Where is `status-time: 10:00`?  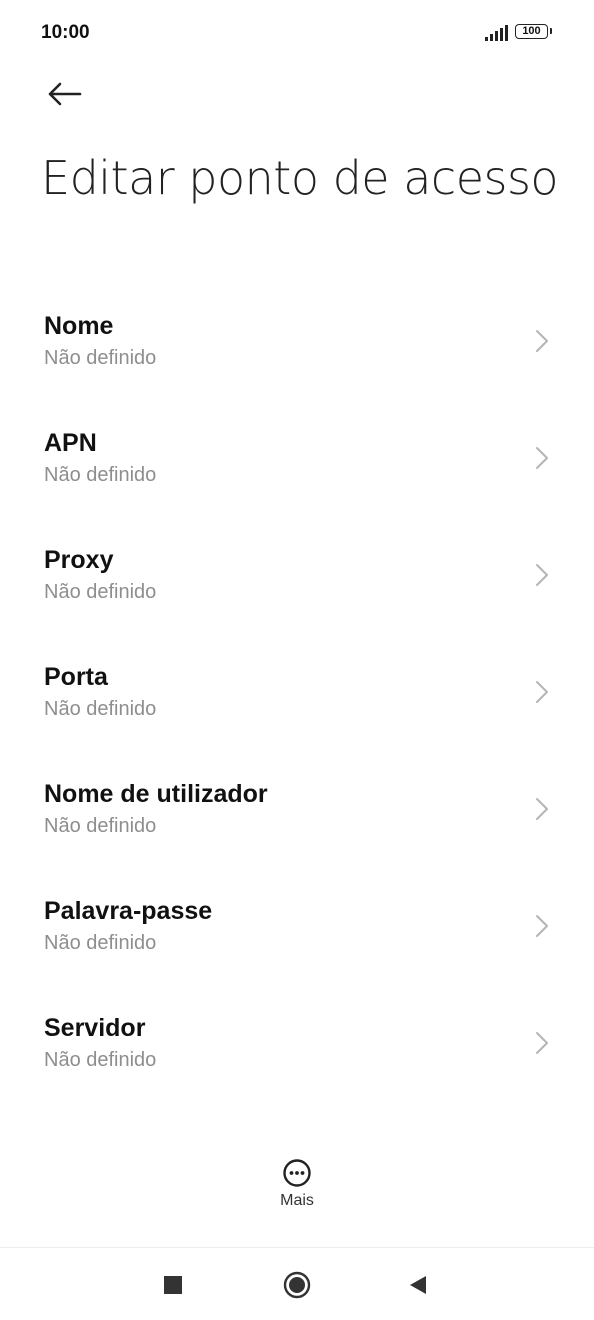
status-time: 10:00 is located at coordinates (65, 32).